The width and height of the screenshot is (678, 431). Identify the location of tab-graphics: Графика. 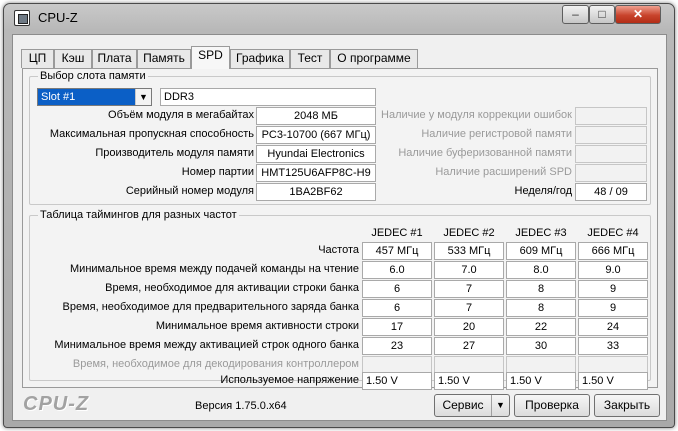
(260, 58).